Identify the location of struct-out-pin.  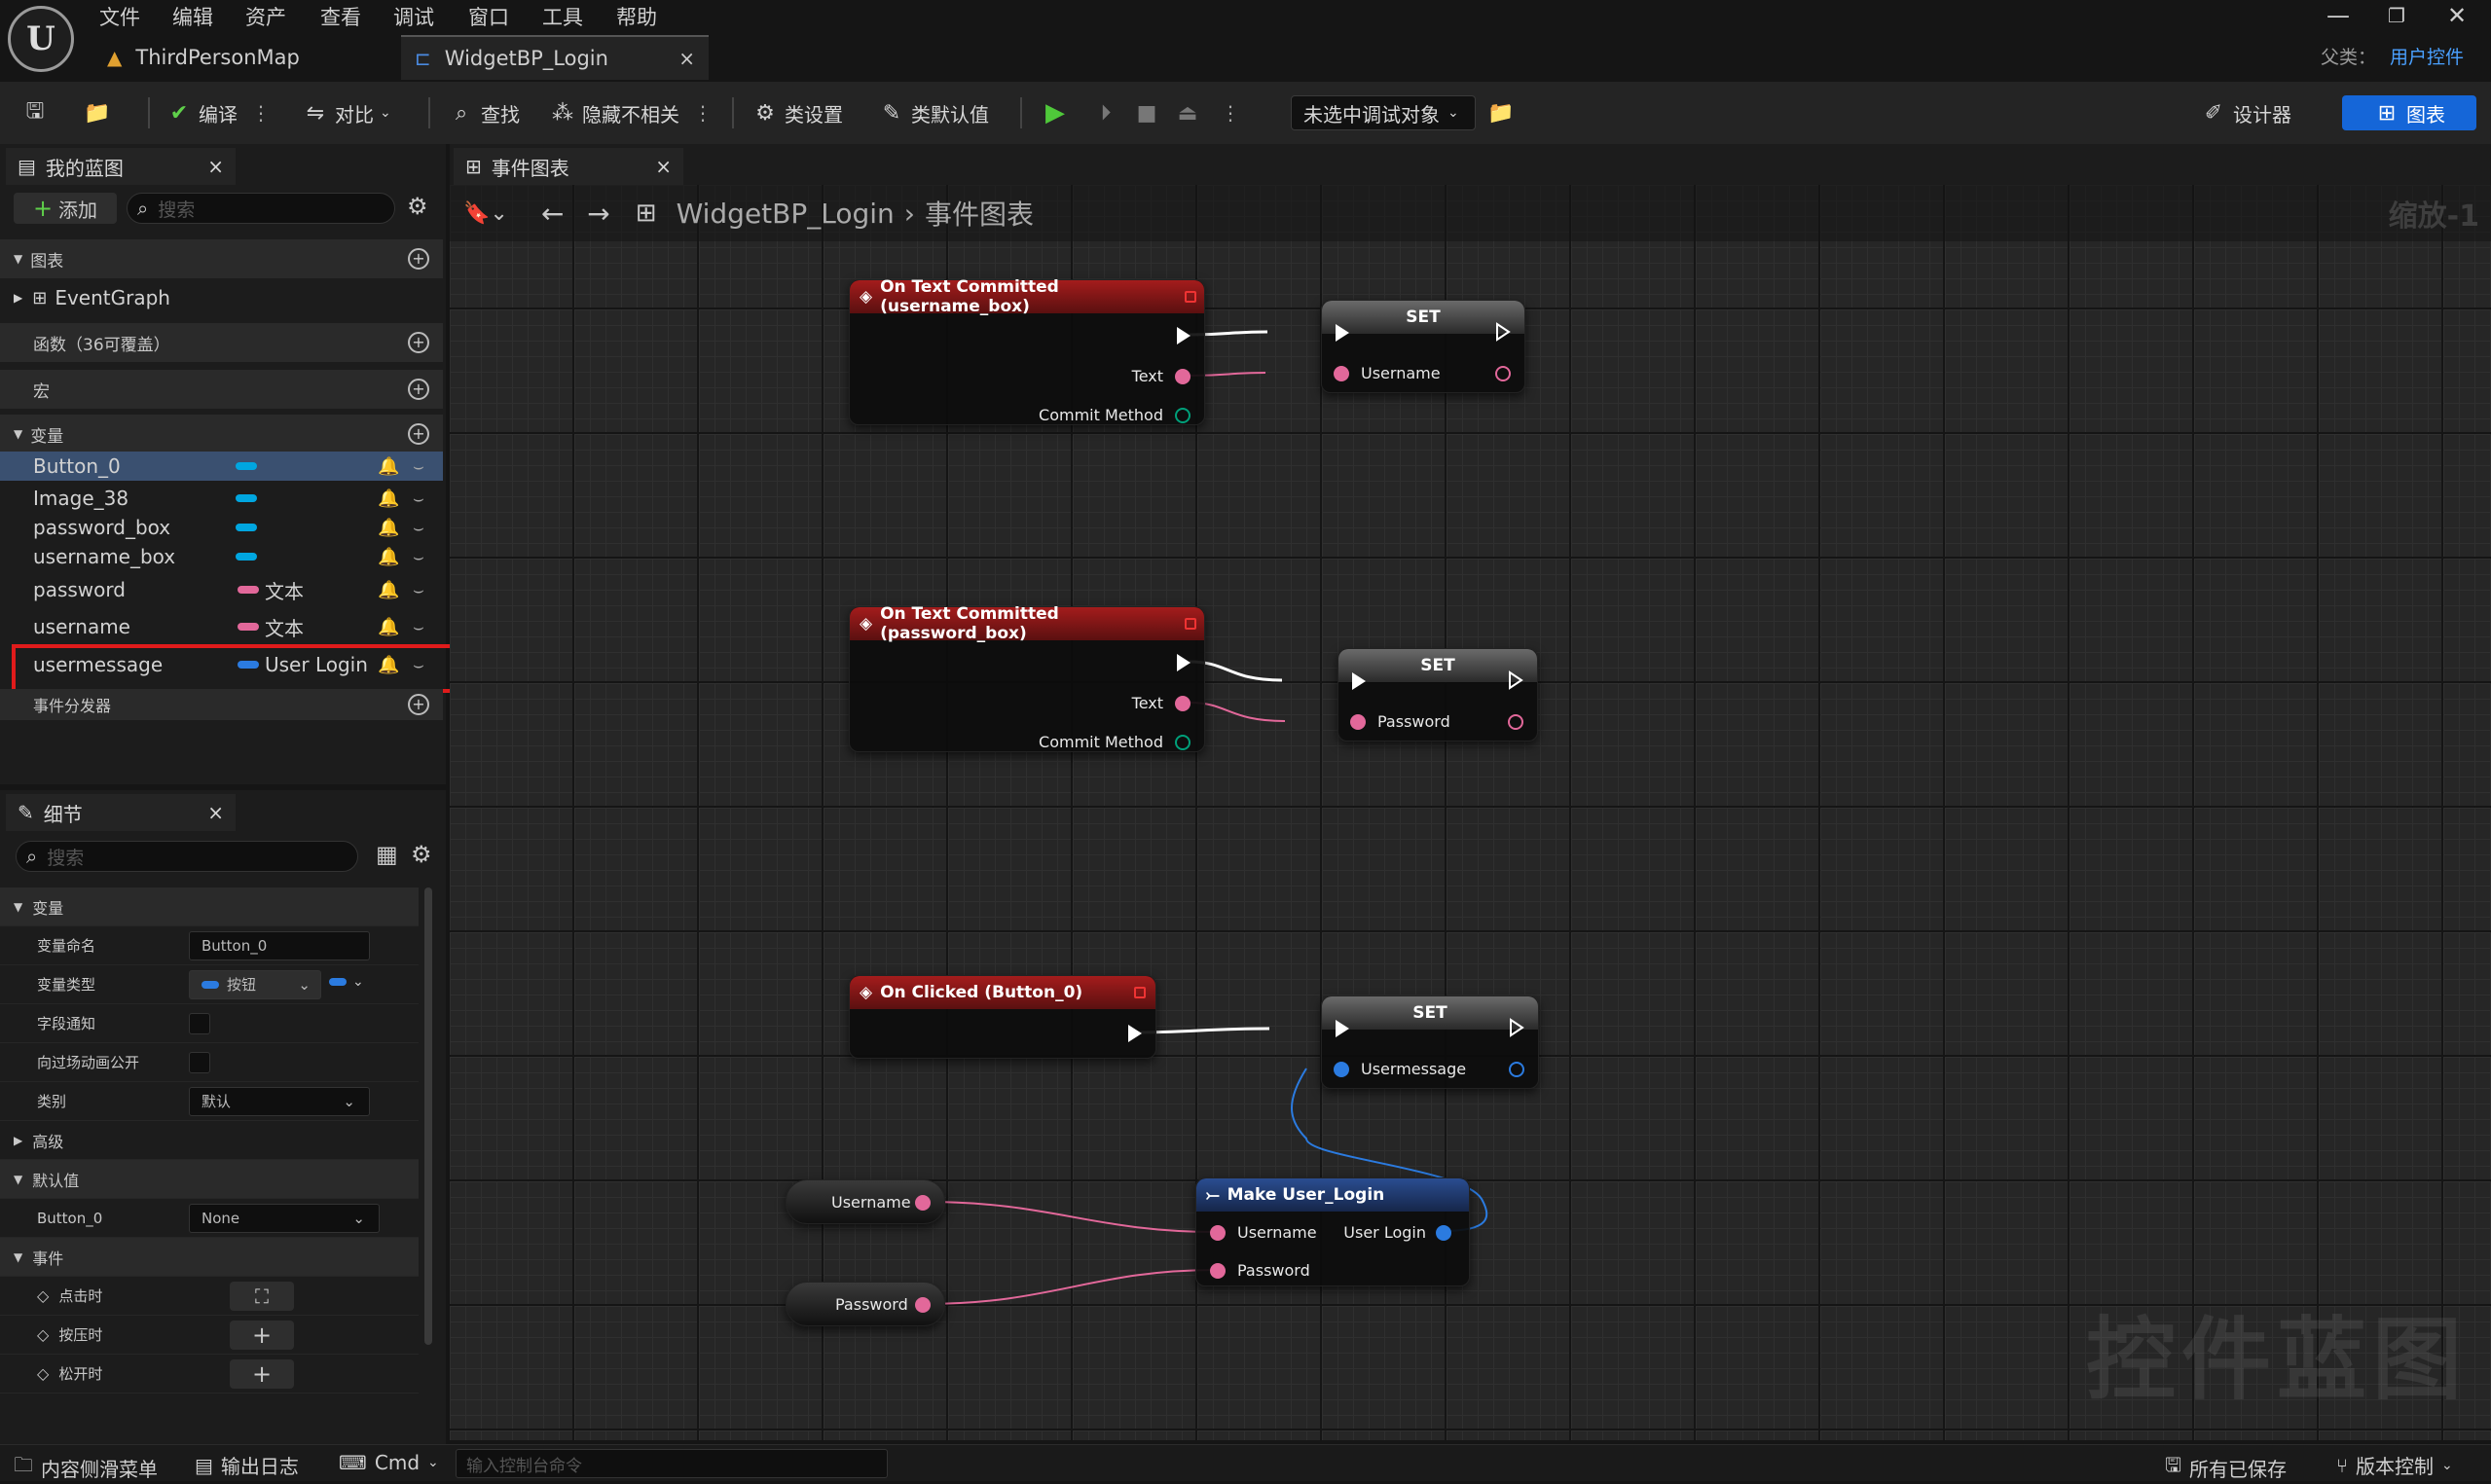
(1443, 1233).